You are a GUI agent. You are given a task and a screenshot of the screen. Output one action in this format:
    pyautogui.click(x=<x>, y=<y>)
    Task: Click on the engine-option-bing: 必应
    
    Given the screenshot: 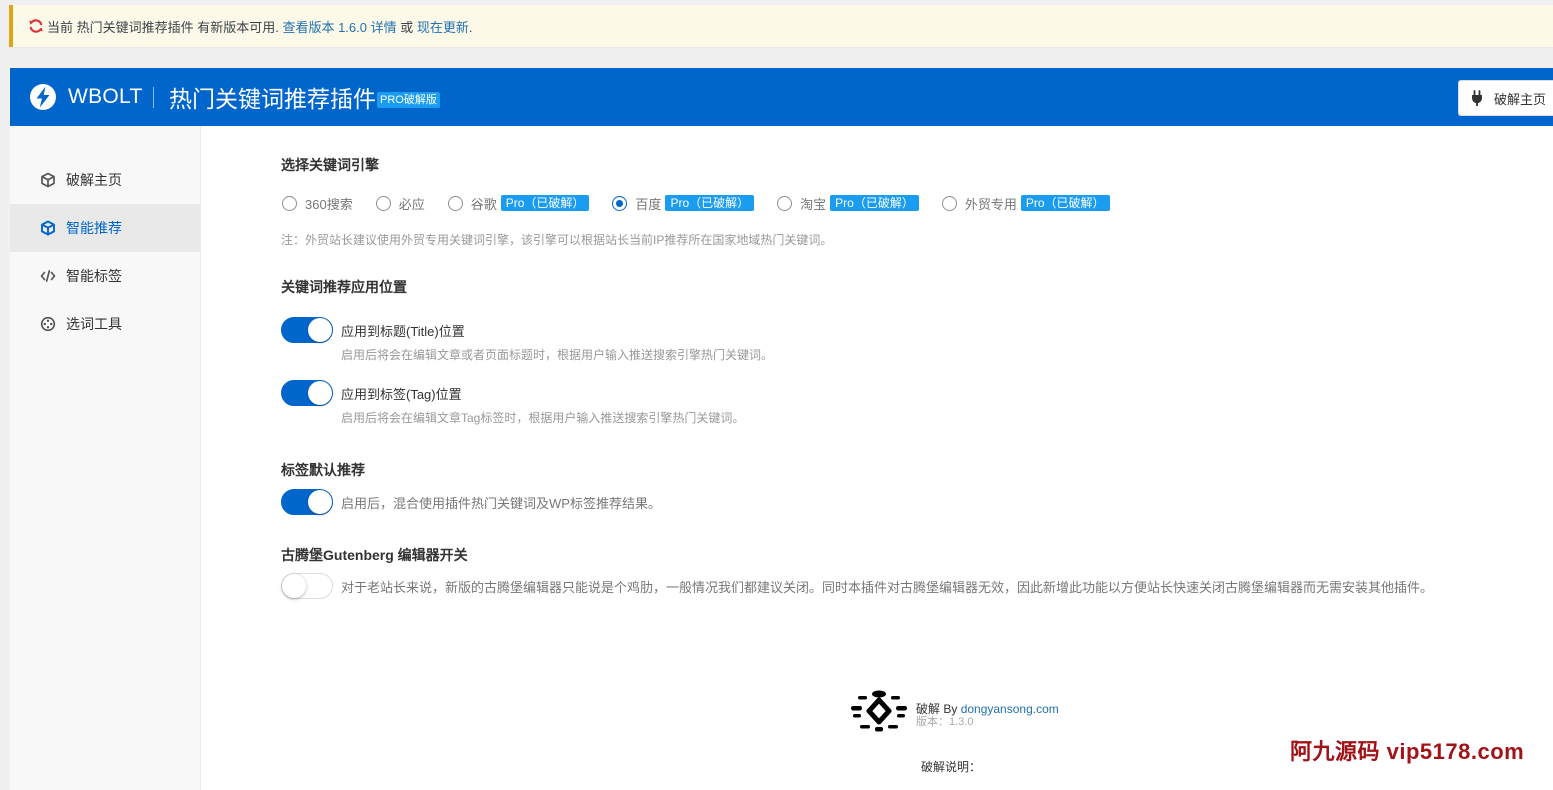 What is the action you would take?
    pyautogui.click(x=400, y=203)
    